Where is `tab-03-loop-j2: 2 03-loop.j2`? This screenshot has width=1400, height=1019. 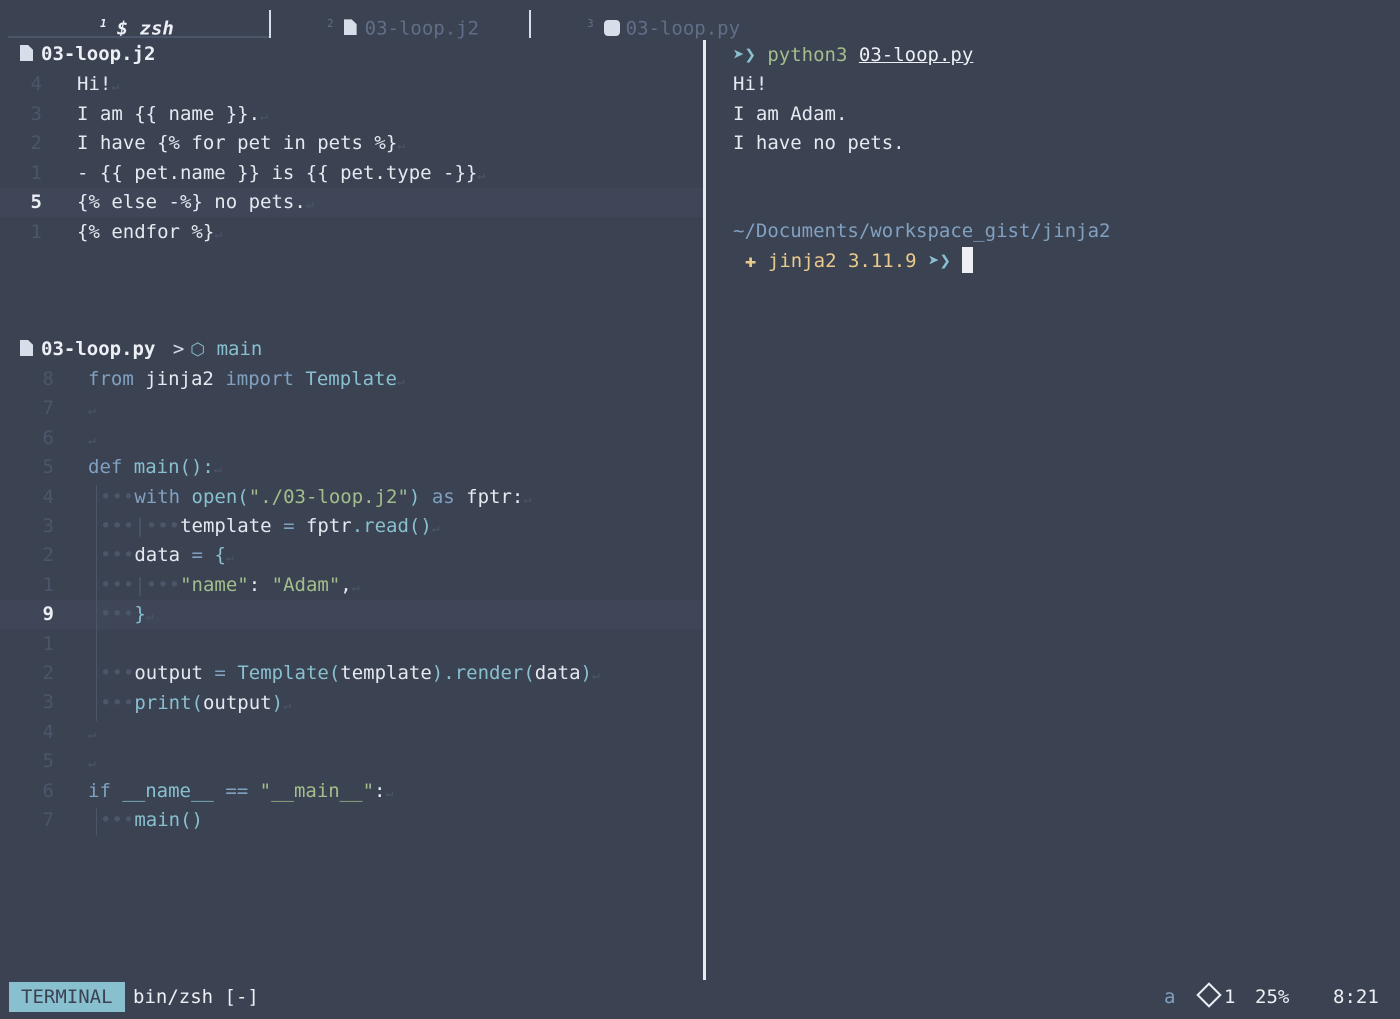 tab-03-loop-j2: 2 03-loop.j2 is located at coordinates (403, 20).